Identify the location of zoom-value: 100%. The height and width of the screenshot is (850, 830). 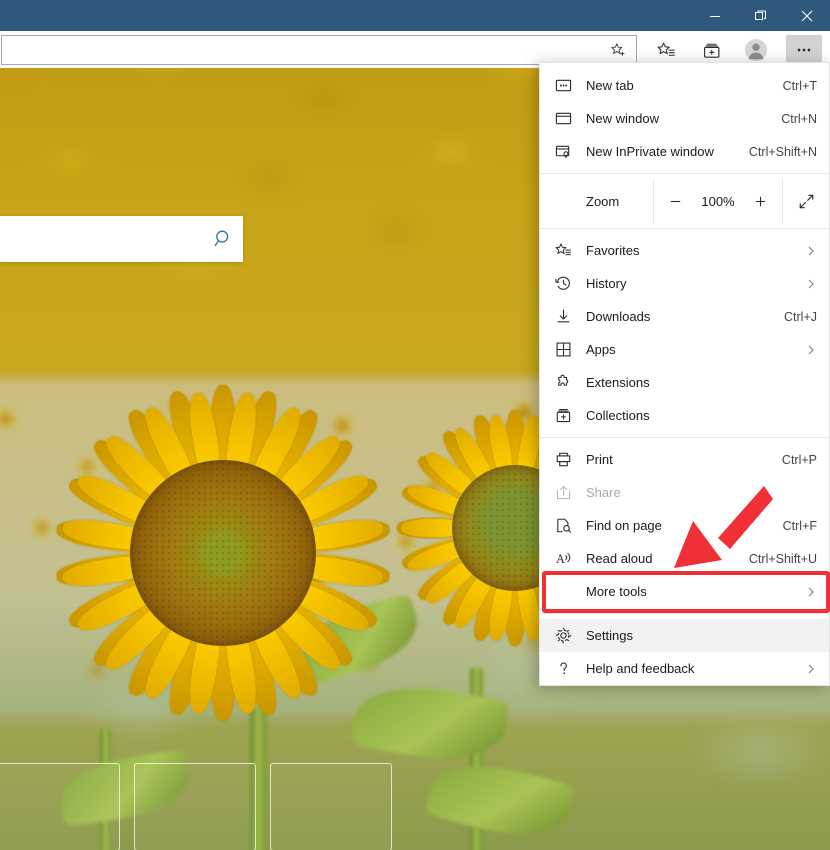
(718, 201).